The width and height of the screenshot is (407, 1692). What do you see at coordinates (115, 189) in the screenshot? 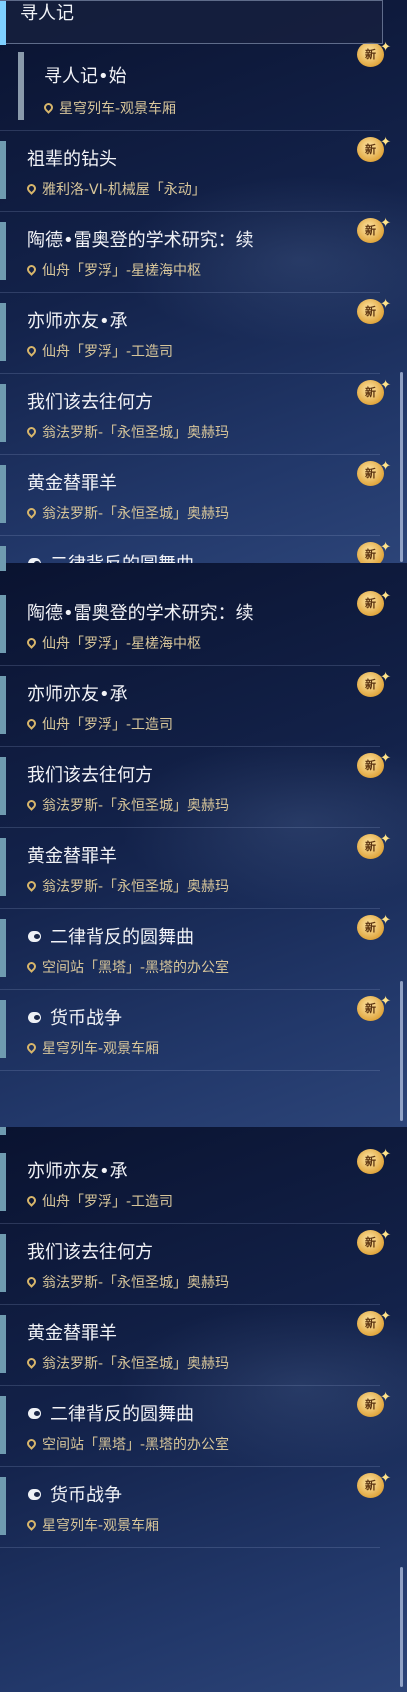
I see `quest-location: 雅利洛-VI-机械屋「永动」` at bounding box center [115, 189].